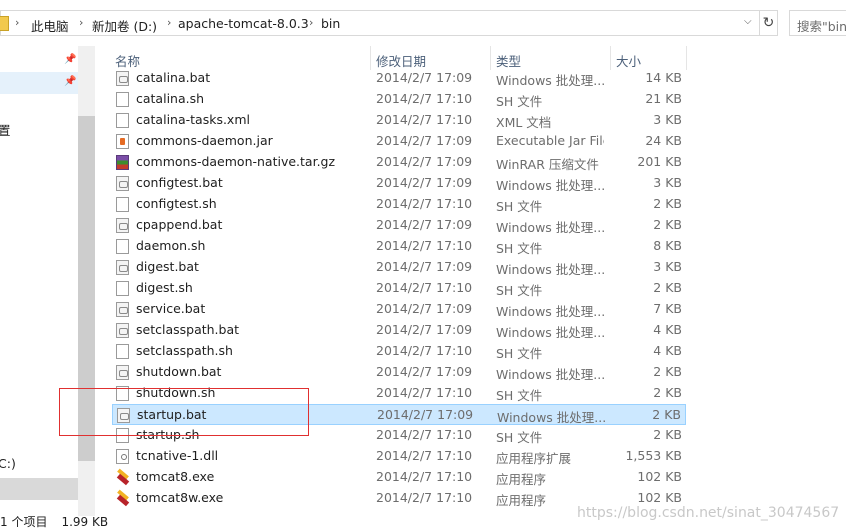 The height and width of the screenshot is (532, 846). What do you see at coordinates (39, 489) in the screenshot?
I see `nav-item-hovered` at bounding box center [39, 489].